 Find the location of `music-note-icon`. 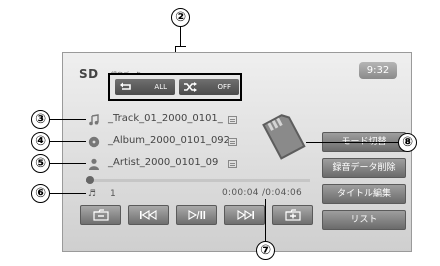

music-note-icon is located at coordinates (94, 120).